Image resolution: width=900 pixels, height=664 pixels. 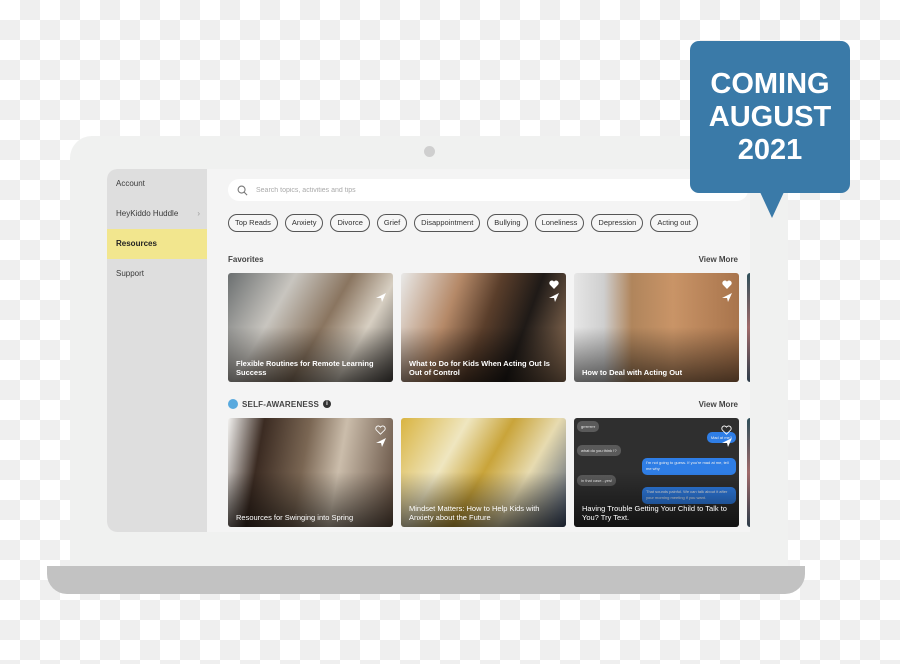 I want to click on resource-card: Resources for Swinging into Spring, so click(x=310, y=472).